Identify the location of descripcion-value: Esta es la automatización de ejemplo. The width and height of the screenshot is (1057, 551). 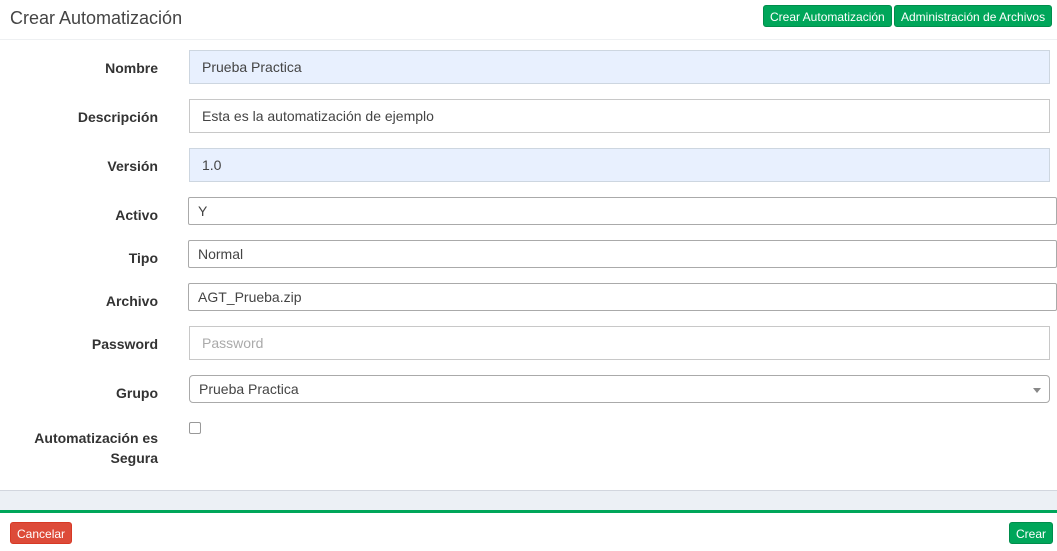
(318, 116).